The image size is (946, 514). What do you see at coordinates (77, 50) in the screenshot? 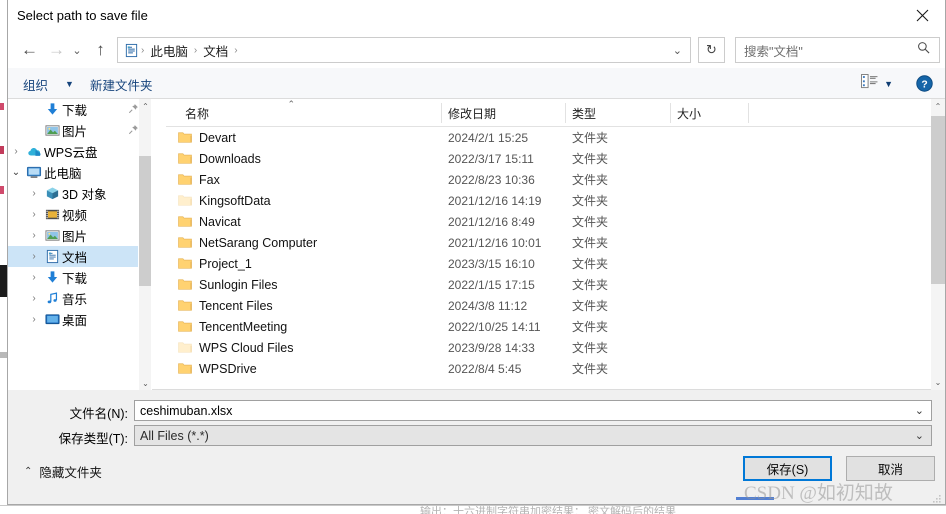
I see `recent-locations-chevron-down-icon: ⌄` at bounding box center [77, 50].